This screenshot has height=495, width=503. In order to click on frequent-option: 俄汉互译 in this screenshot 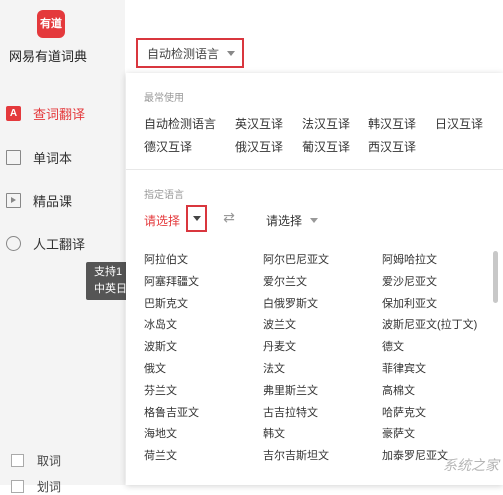, I will do `click(259, 146)`.